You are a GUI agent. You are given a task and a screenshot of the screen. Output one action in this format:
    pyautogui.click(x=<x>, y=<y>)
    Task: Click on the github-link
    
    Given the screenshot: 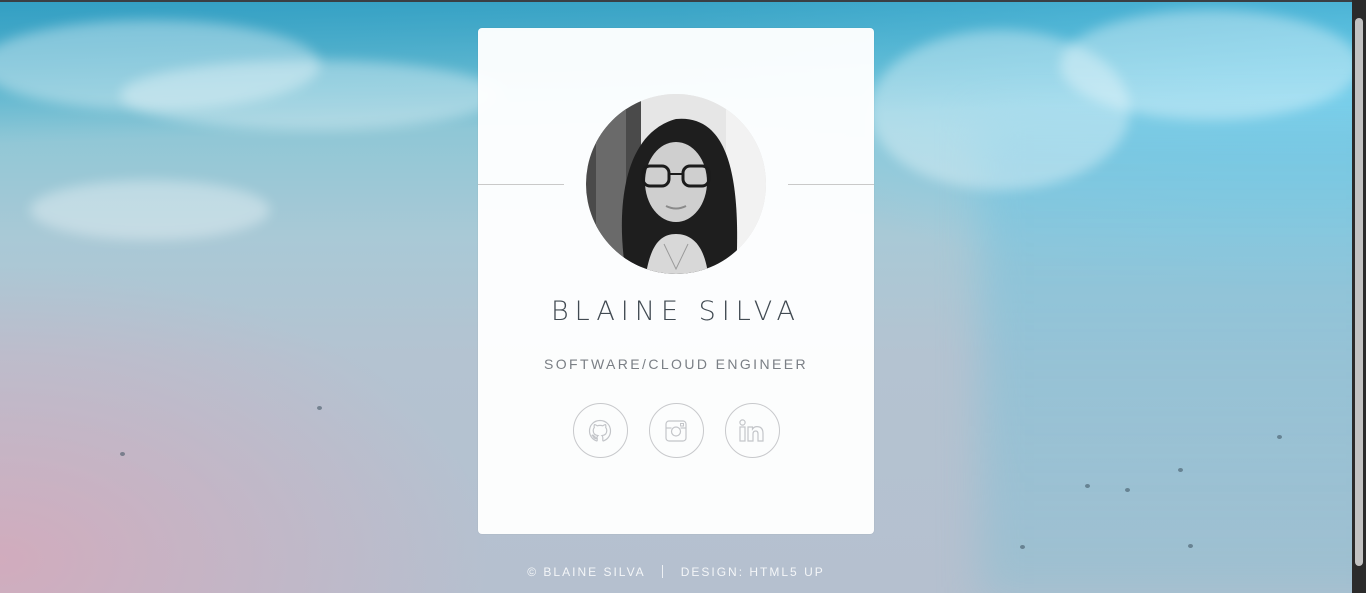 What is the action you would take?
    pyautogui.click(x=600, y=430)
    